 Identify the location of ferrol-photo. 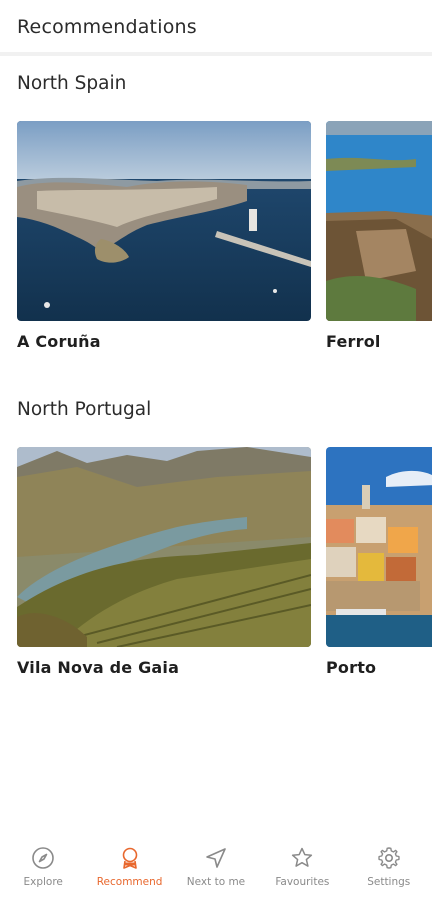
(379, 221).